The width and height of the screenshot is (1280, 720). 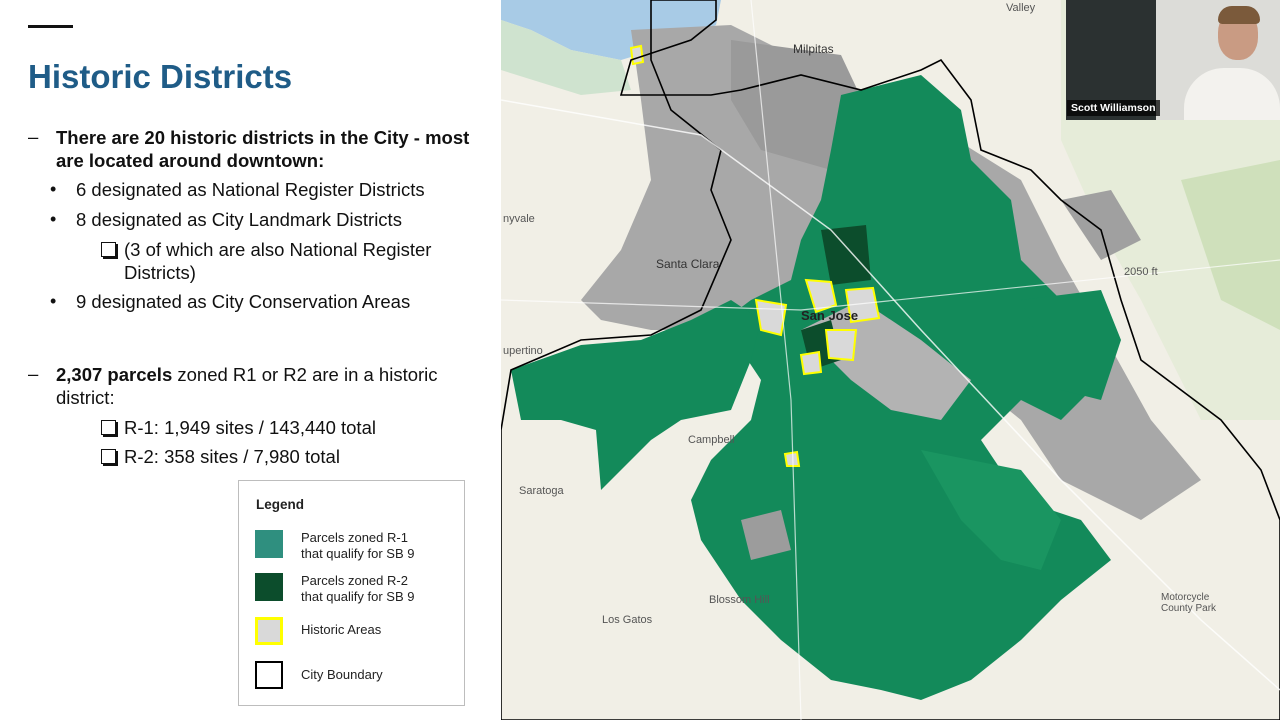 What do you see at coordinates (519, 219) in the screenshot?
I see `map-label-sunnyvale: nyvale` at bounding box center [519, 219].